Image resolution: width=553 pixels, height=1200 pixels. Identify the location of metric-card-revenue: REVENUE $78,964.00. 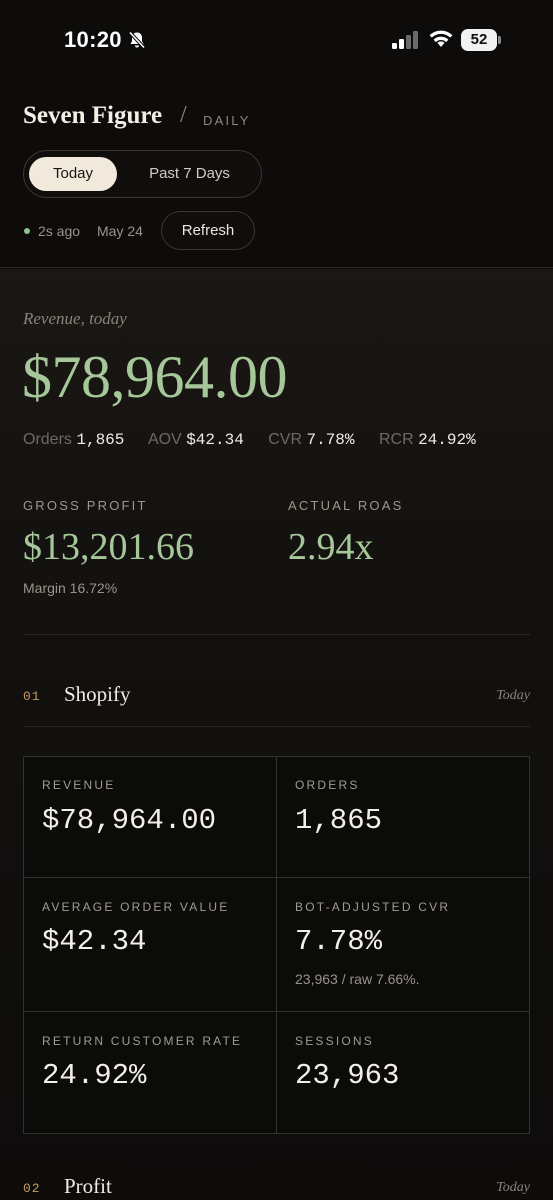
(150, 817).